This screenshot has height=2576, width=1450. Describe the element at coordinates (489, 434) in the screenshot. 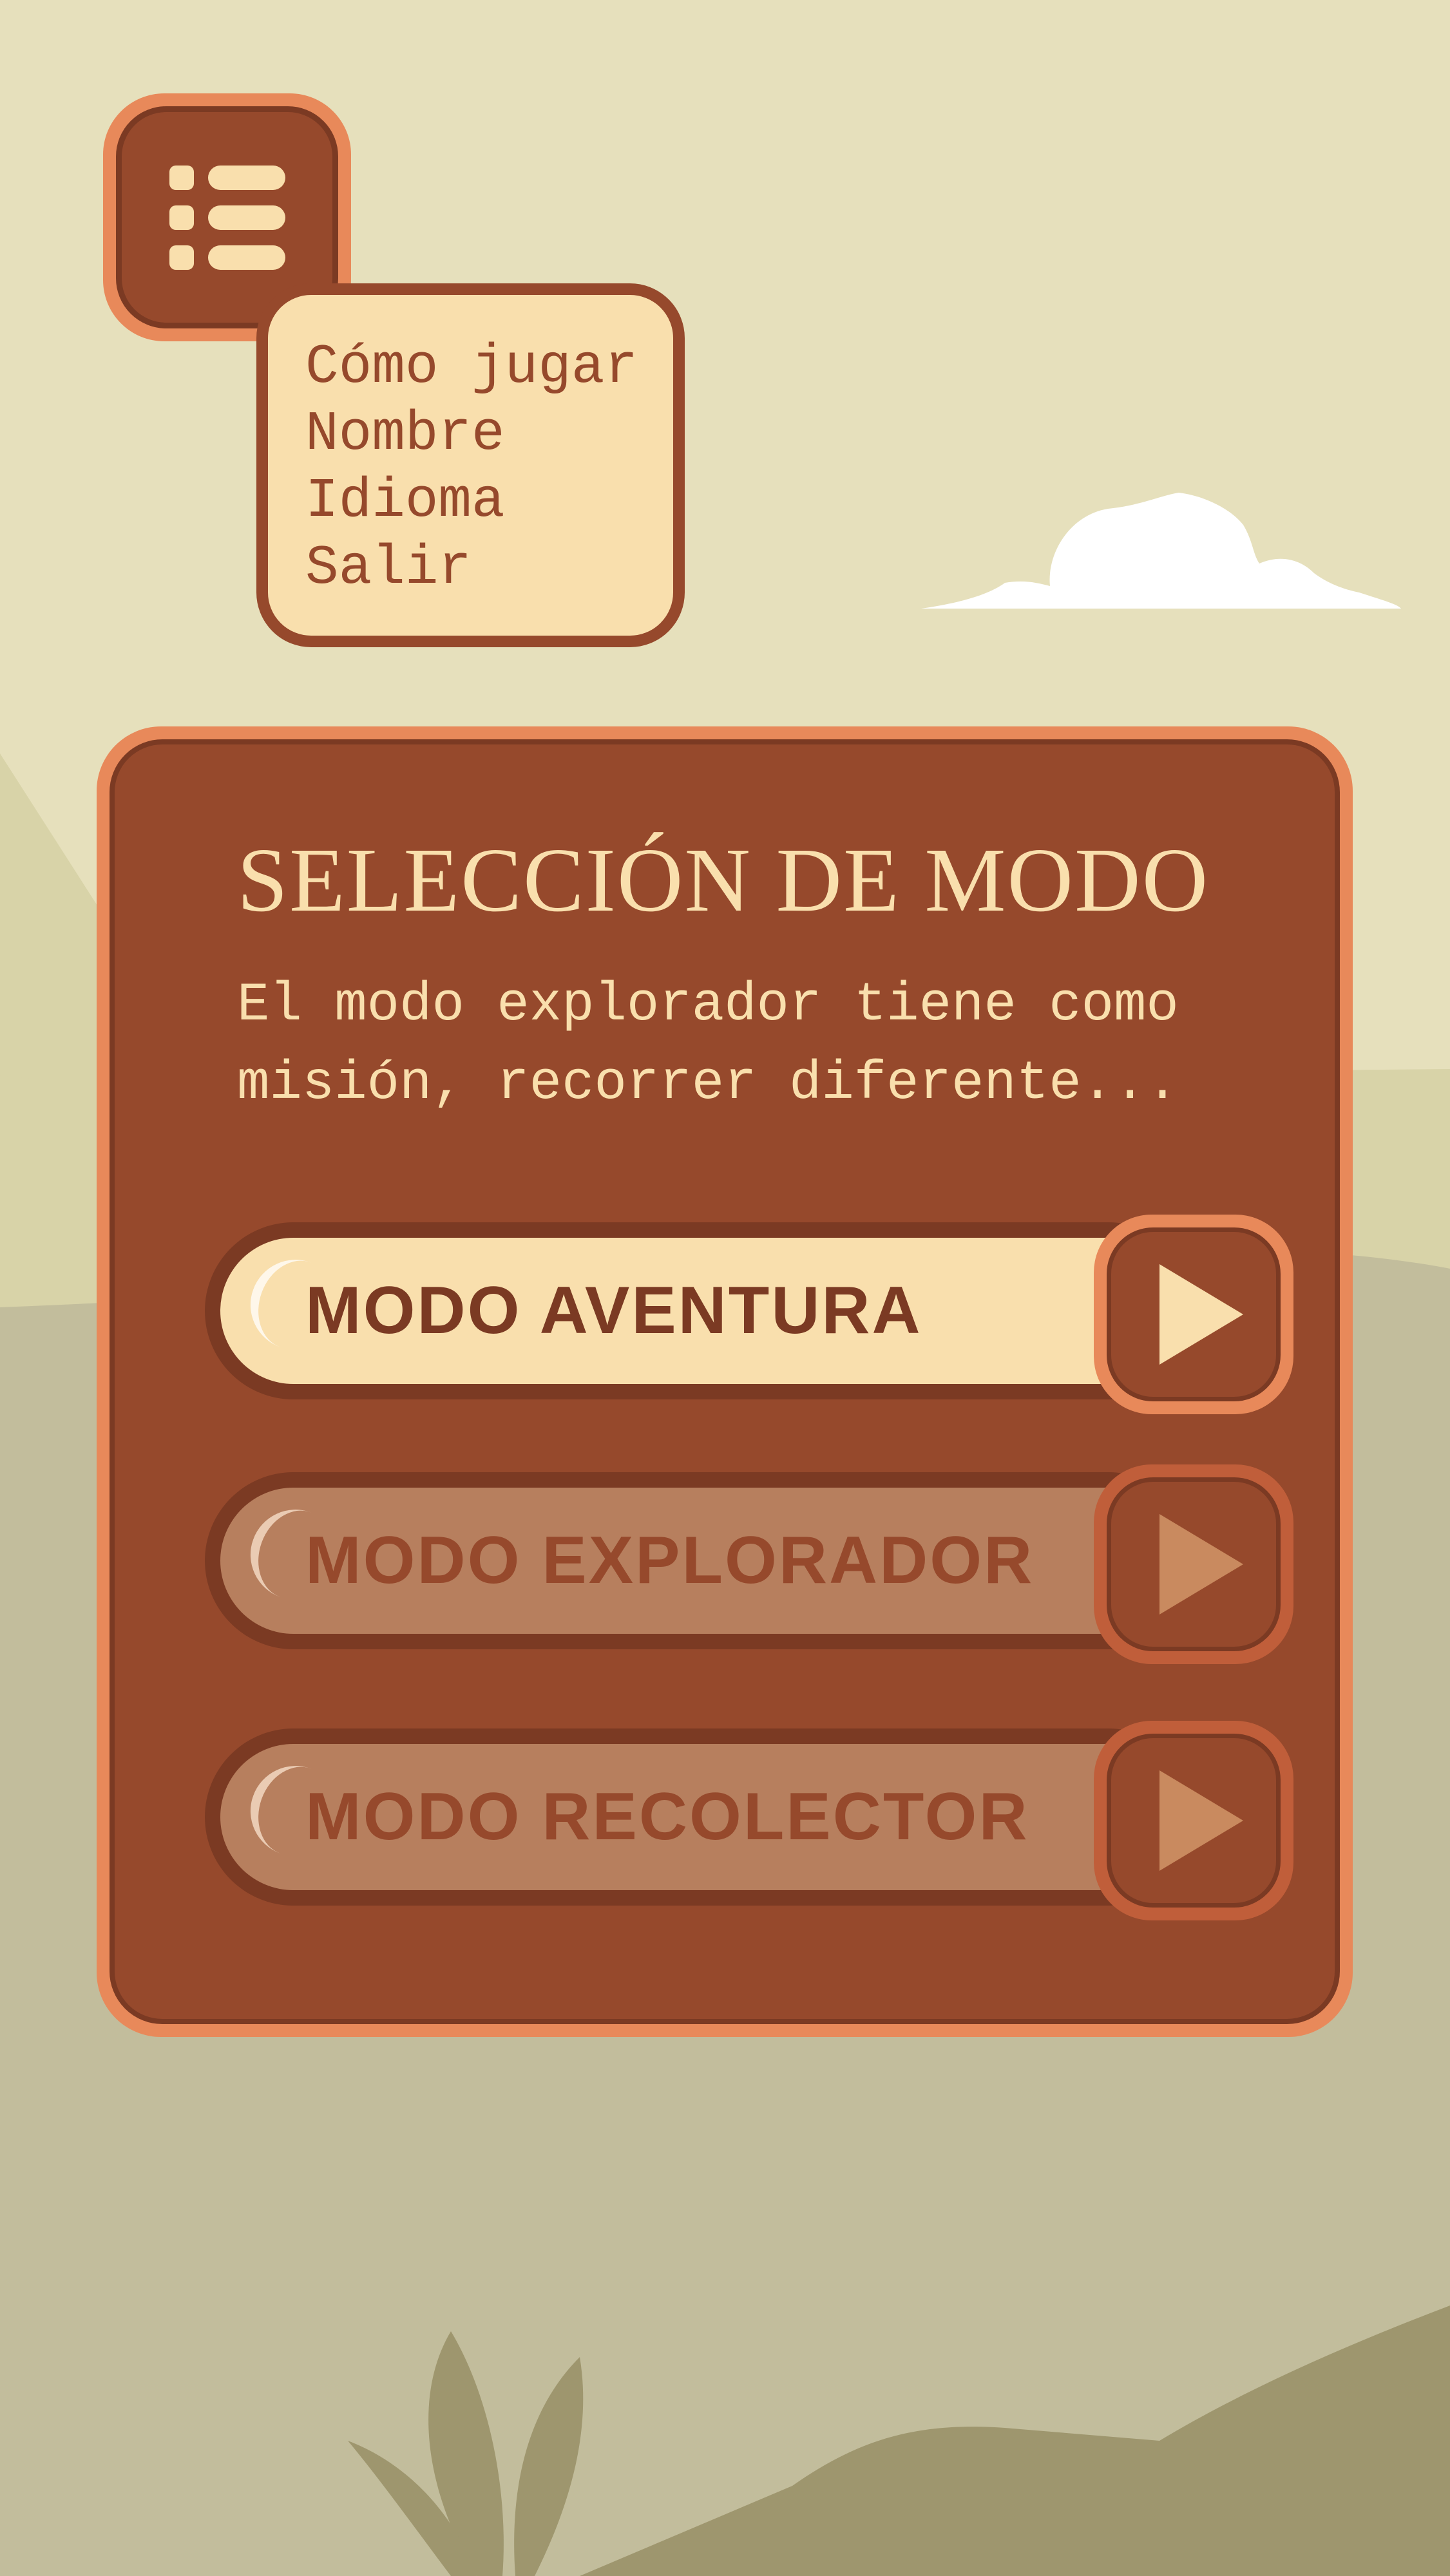

I see `menu-item-nombre: Nombre` at that location.